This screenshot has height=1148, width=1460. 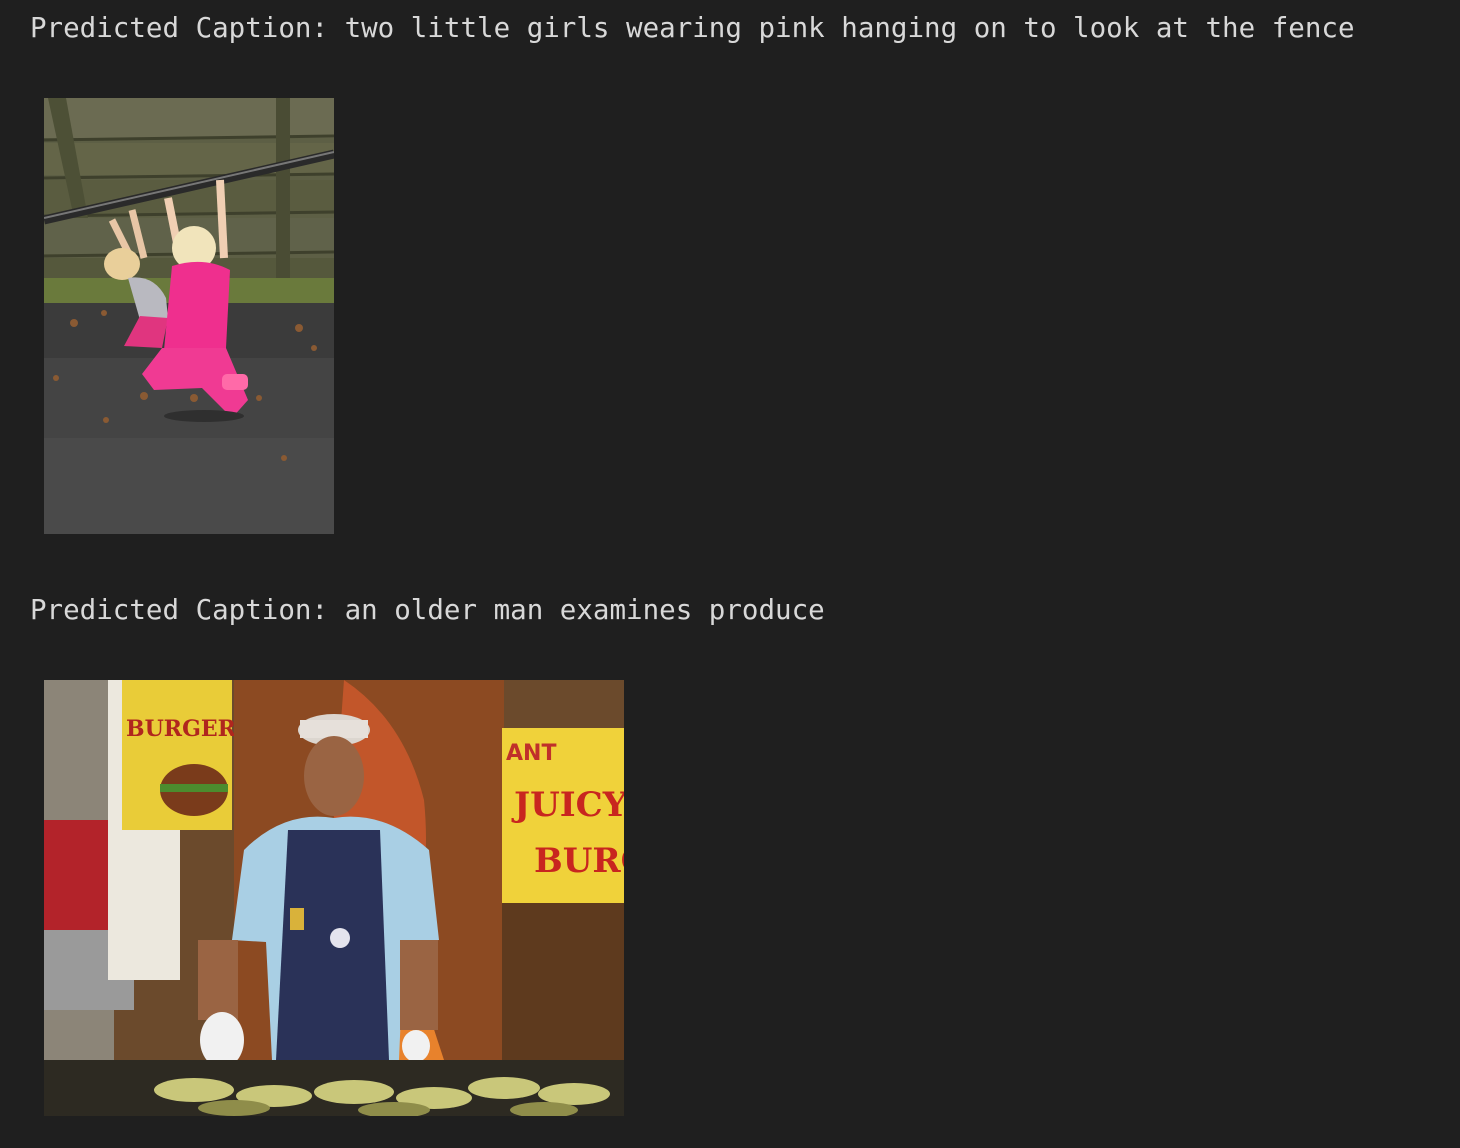 What do you see at coordinates (189, 729) in the screenshot?
I see `sign-burgers-text: BURGERS` at bounding box center [189, 729].